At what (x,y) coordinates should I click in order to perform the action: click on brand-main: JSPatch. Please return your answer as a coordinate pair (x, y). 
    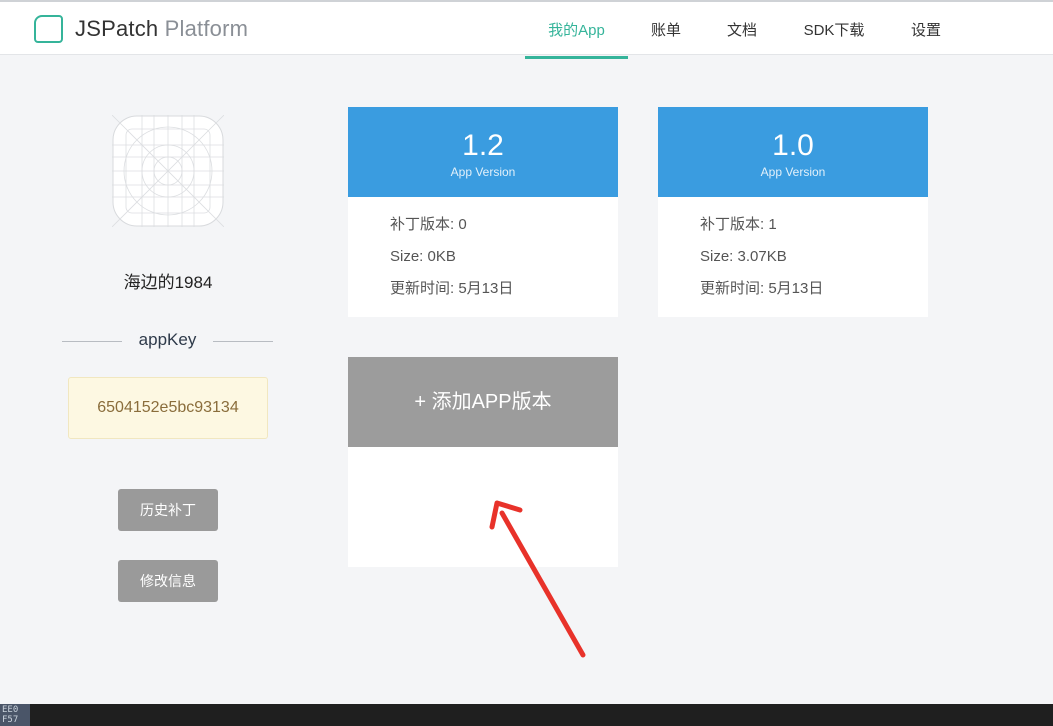
    Looking at the image, I should click on (117, 28).